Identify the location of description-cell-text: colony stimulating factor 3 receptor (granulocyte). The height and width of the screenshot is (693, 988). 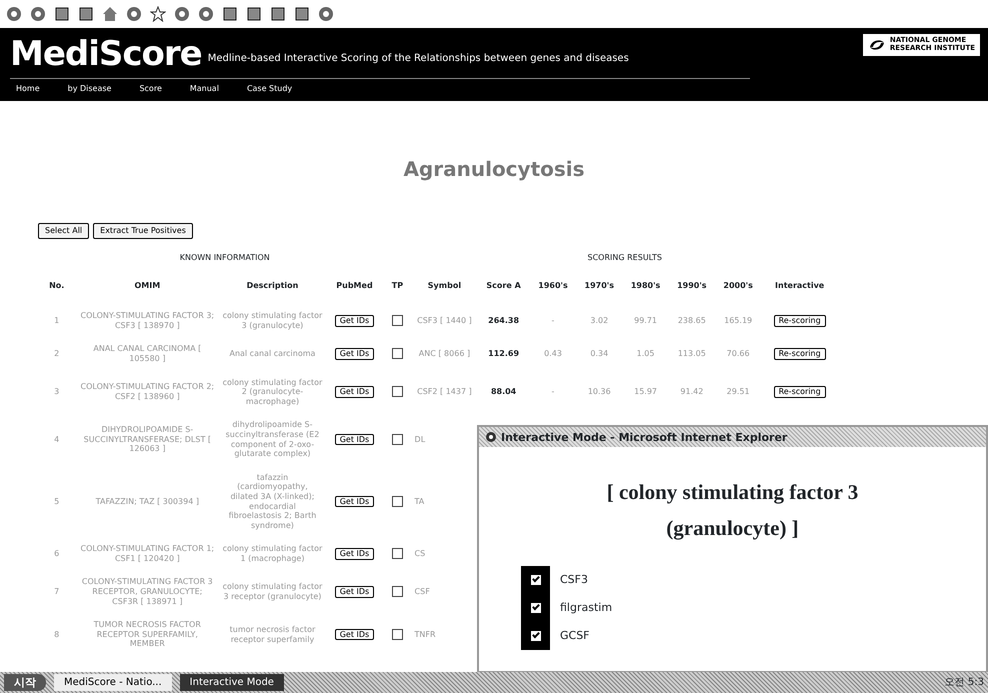
(273, 592).